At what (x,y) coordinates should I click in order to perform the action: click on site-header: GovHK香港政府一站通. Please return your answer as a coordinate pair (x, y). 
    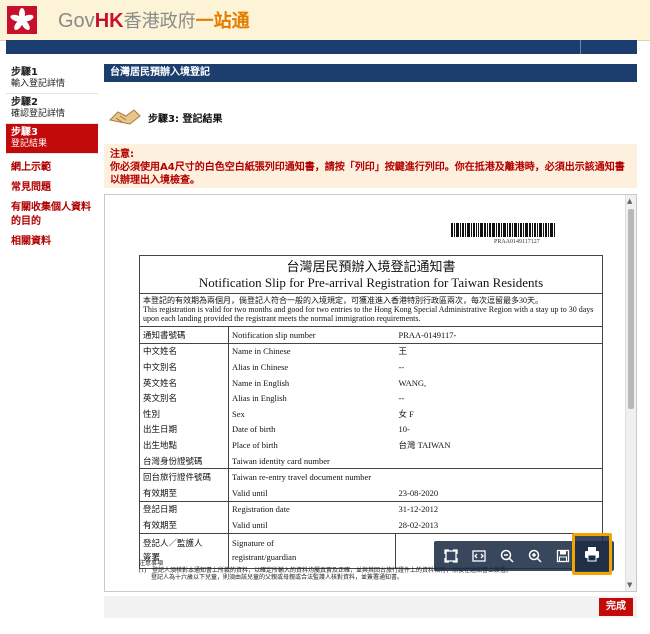
    Looking at the image, I should click on (325, 20).